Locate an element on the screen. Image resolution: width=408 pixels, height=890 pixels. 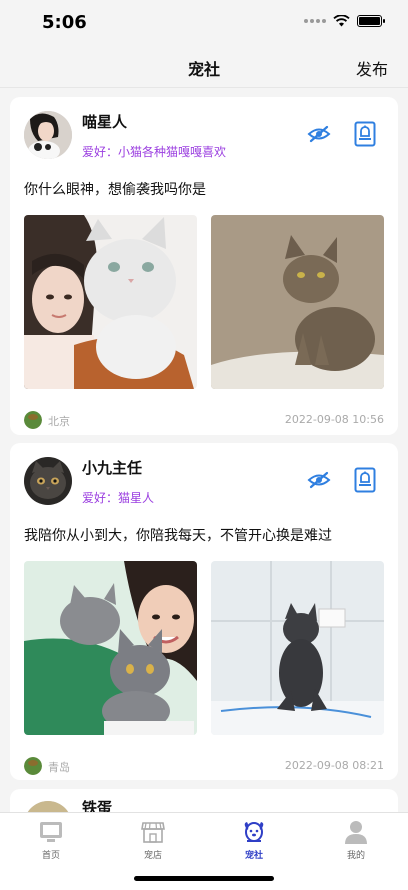
status-time: 5:06 is located at coordinates (64, 22).